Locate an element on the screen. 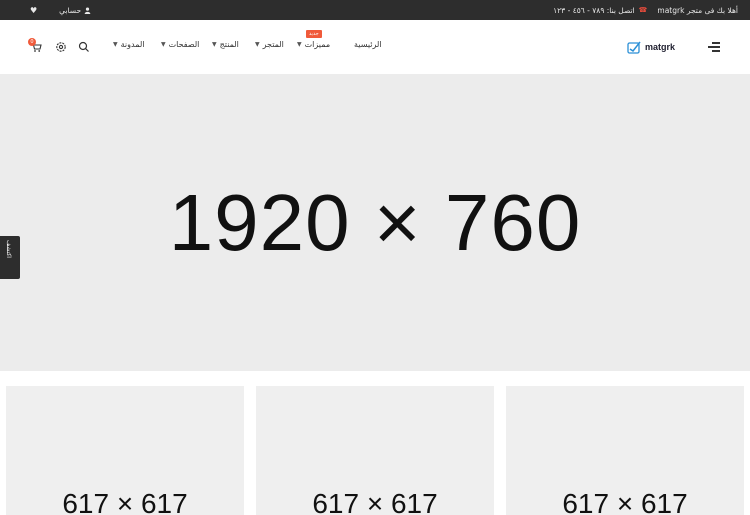 The width and height of the screenshot is (750, 515). nav-product: ▼ المنتج is located at coordinates (225, 44).